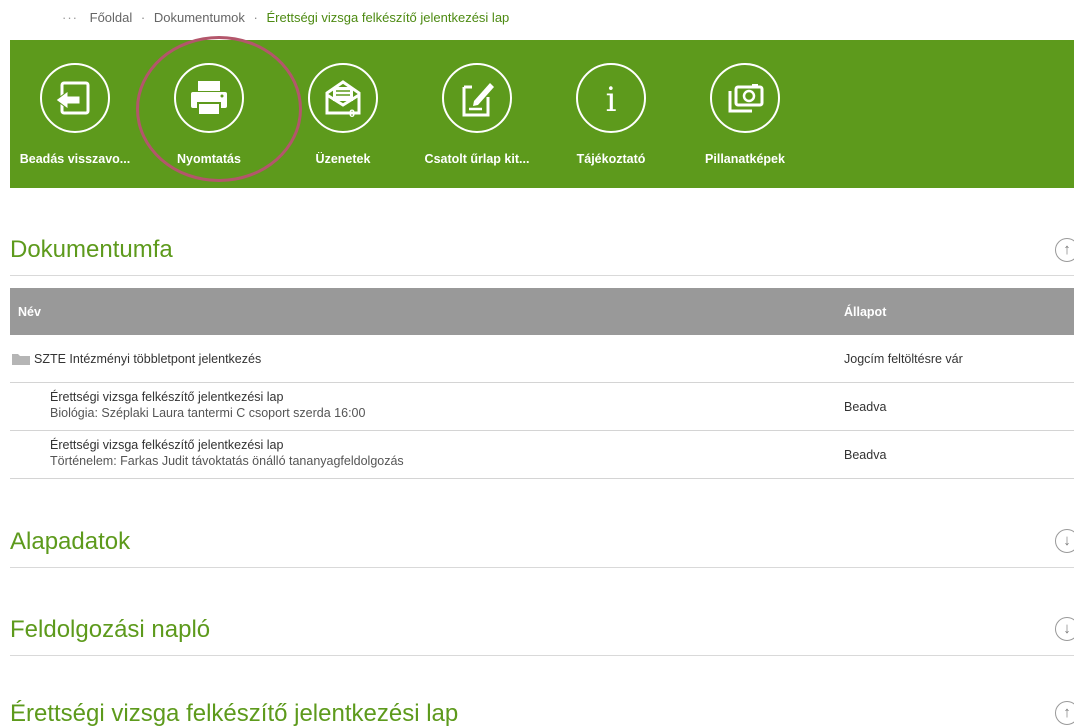  What do you see at coordinates (209, 98) in the screenshot?
I see `print-icon` at bounding box center [209, 98].